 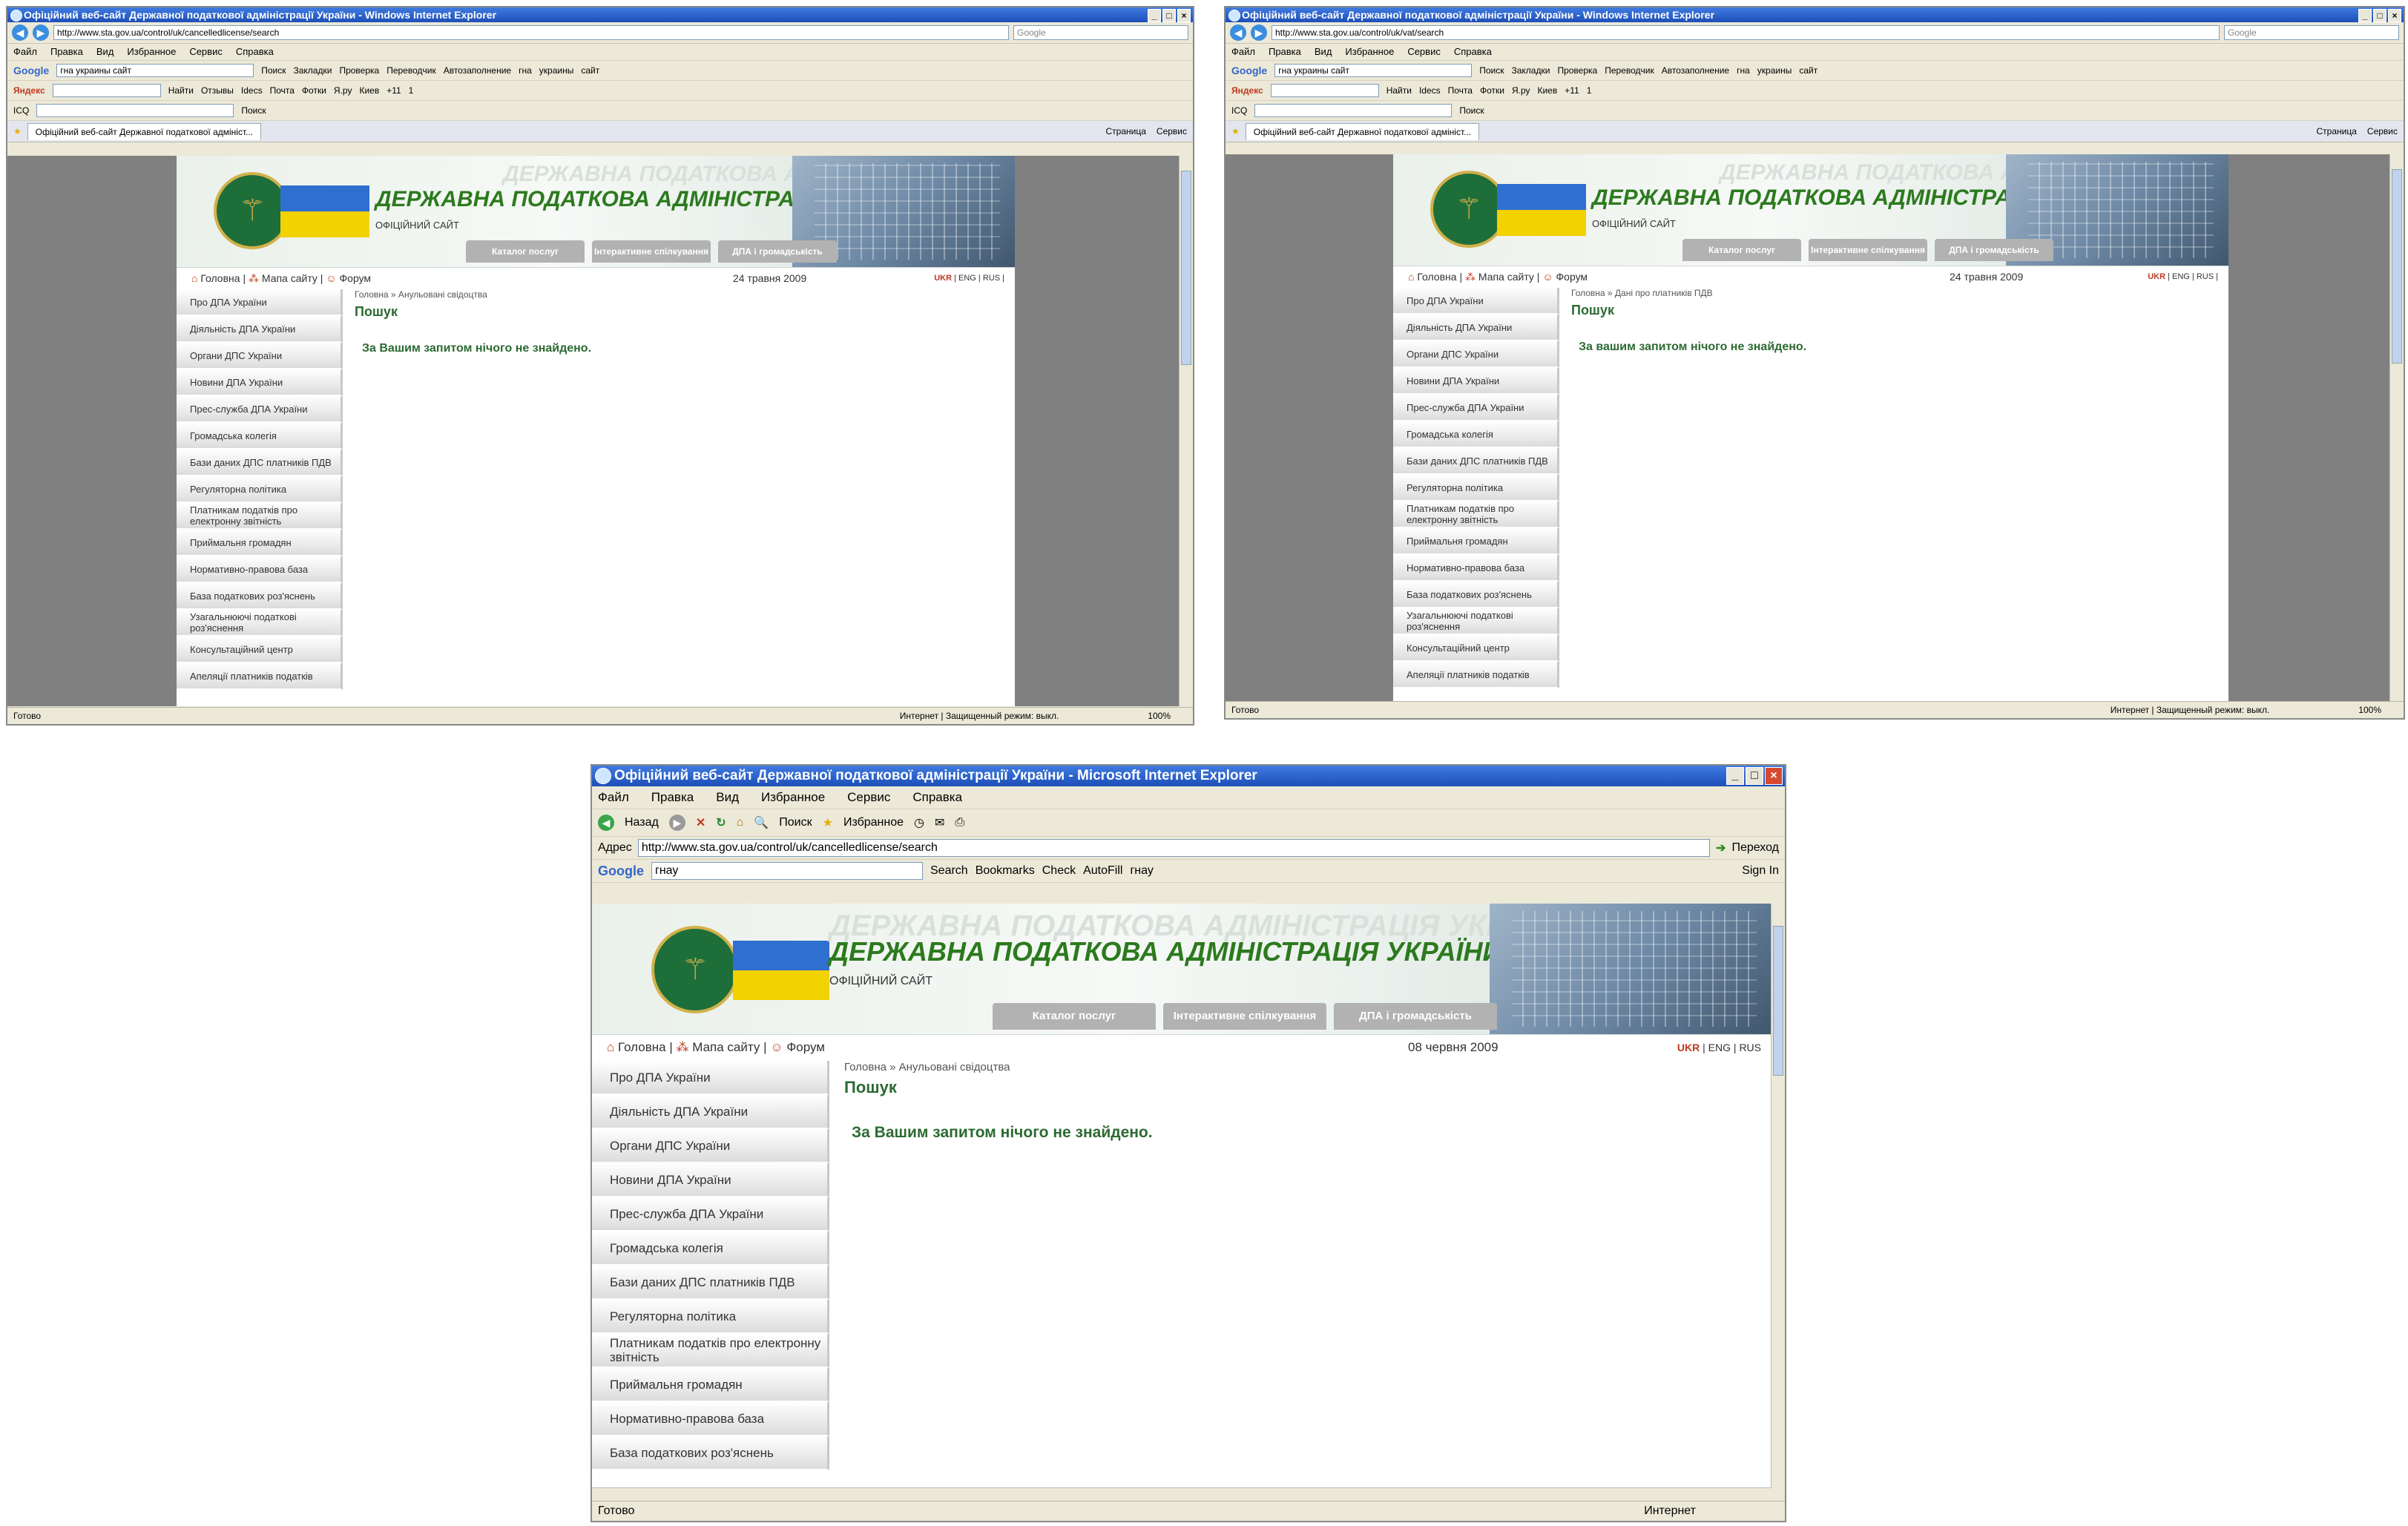 What do you see at coordinates (1476, 434) in the screenshot?
I see `sidebar-item: Громадська колегія` at bounding box center [1476, 434].